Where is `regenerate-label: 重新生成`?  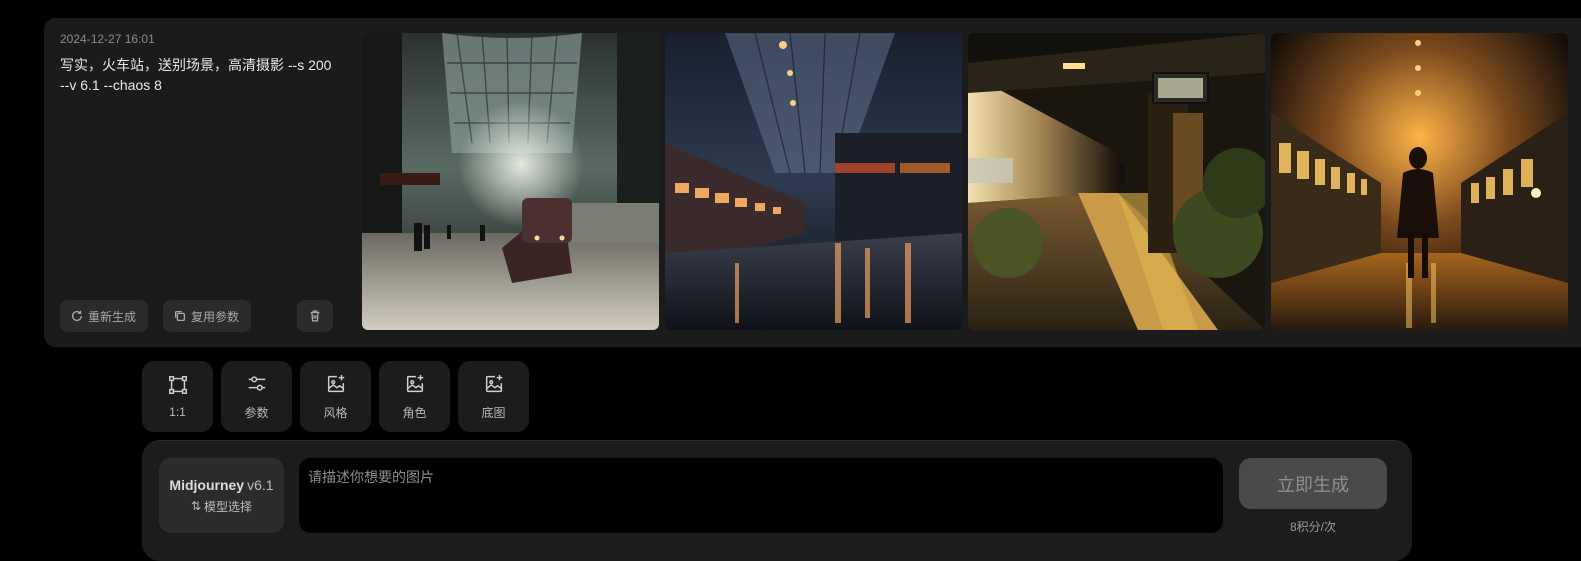
regenerate-label: 重新生成 is located at coordinates (112, 316).